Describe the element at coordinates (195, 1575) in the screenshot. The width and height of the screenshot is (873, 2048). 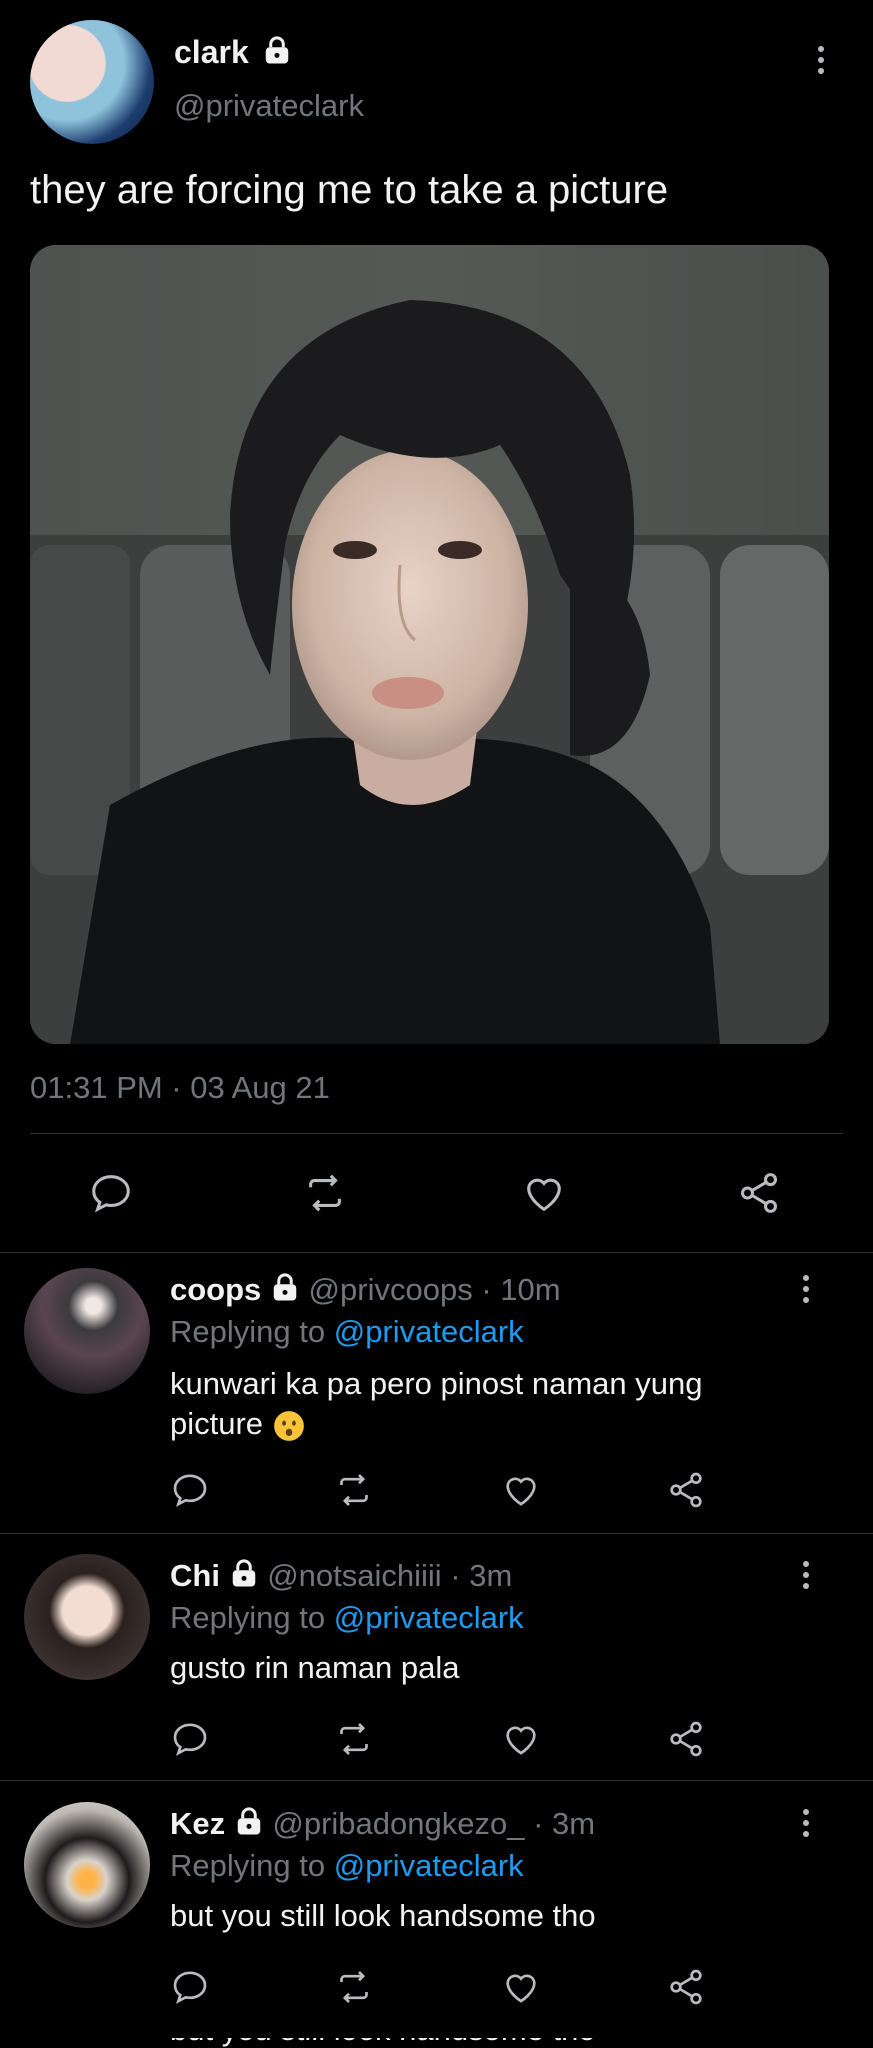
I see `reply-author-name: Chi` at that location.